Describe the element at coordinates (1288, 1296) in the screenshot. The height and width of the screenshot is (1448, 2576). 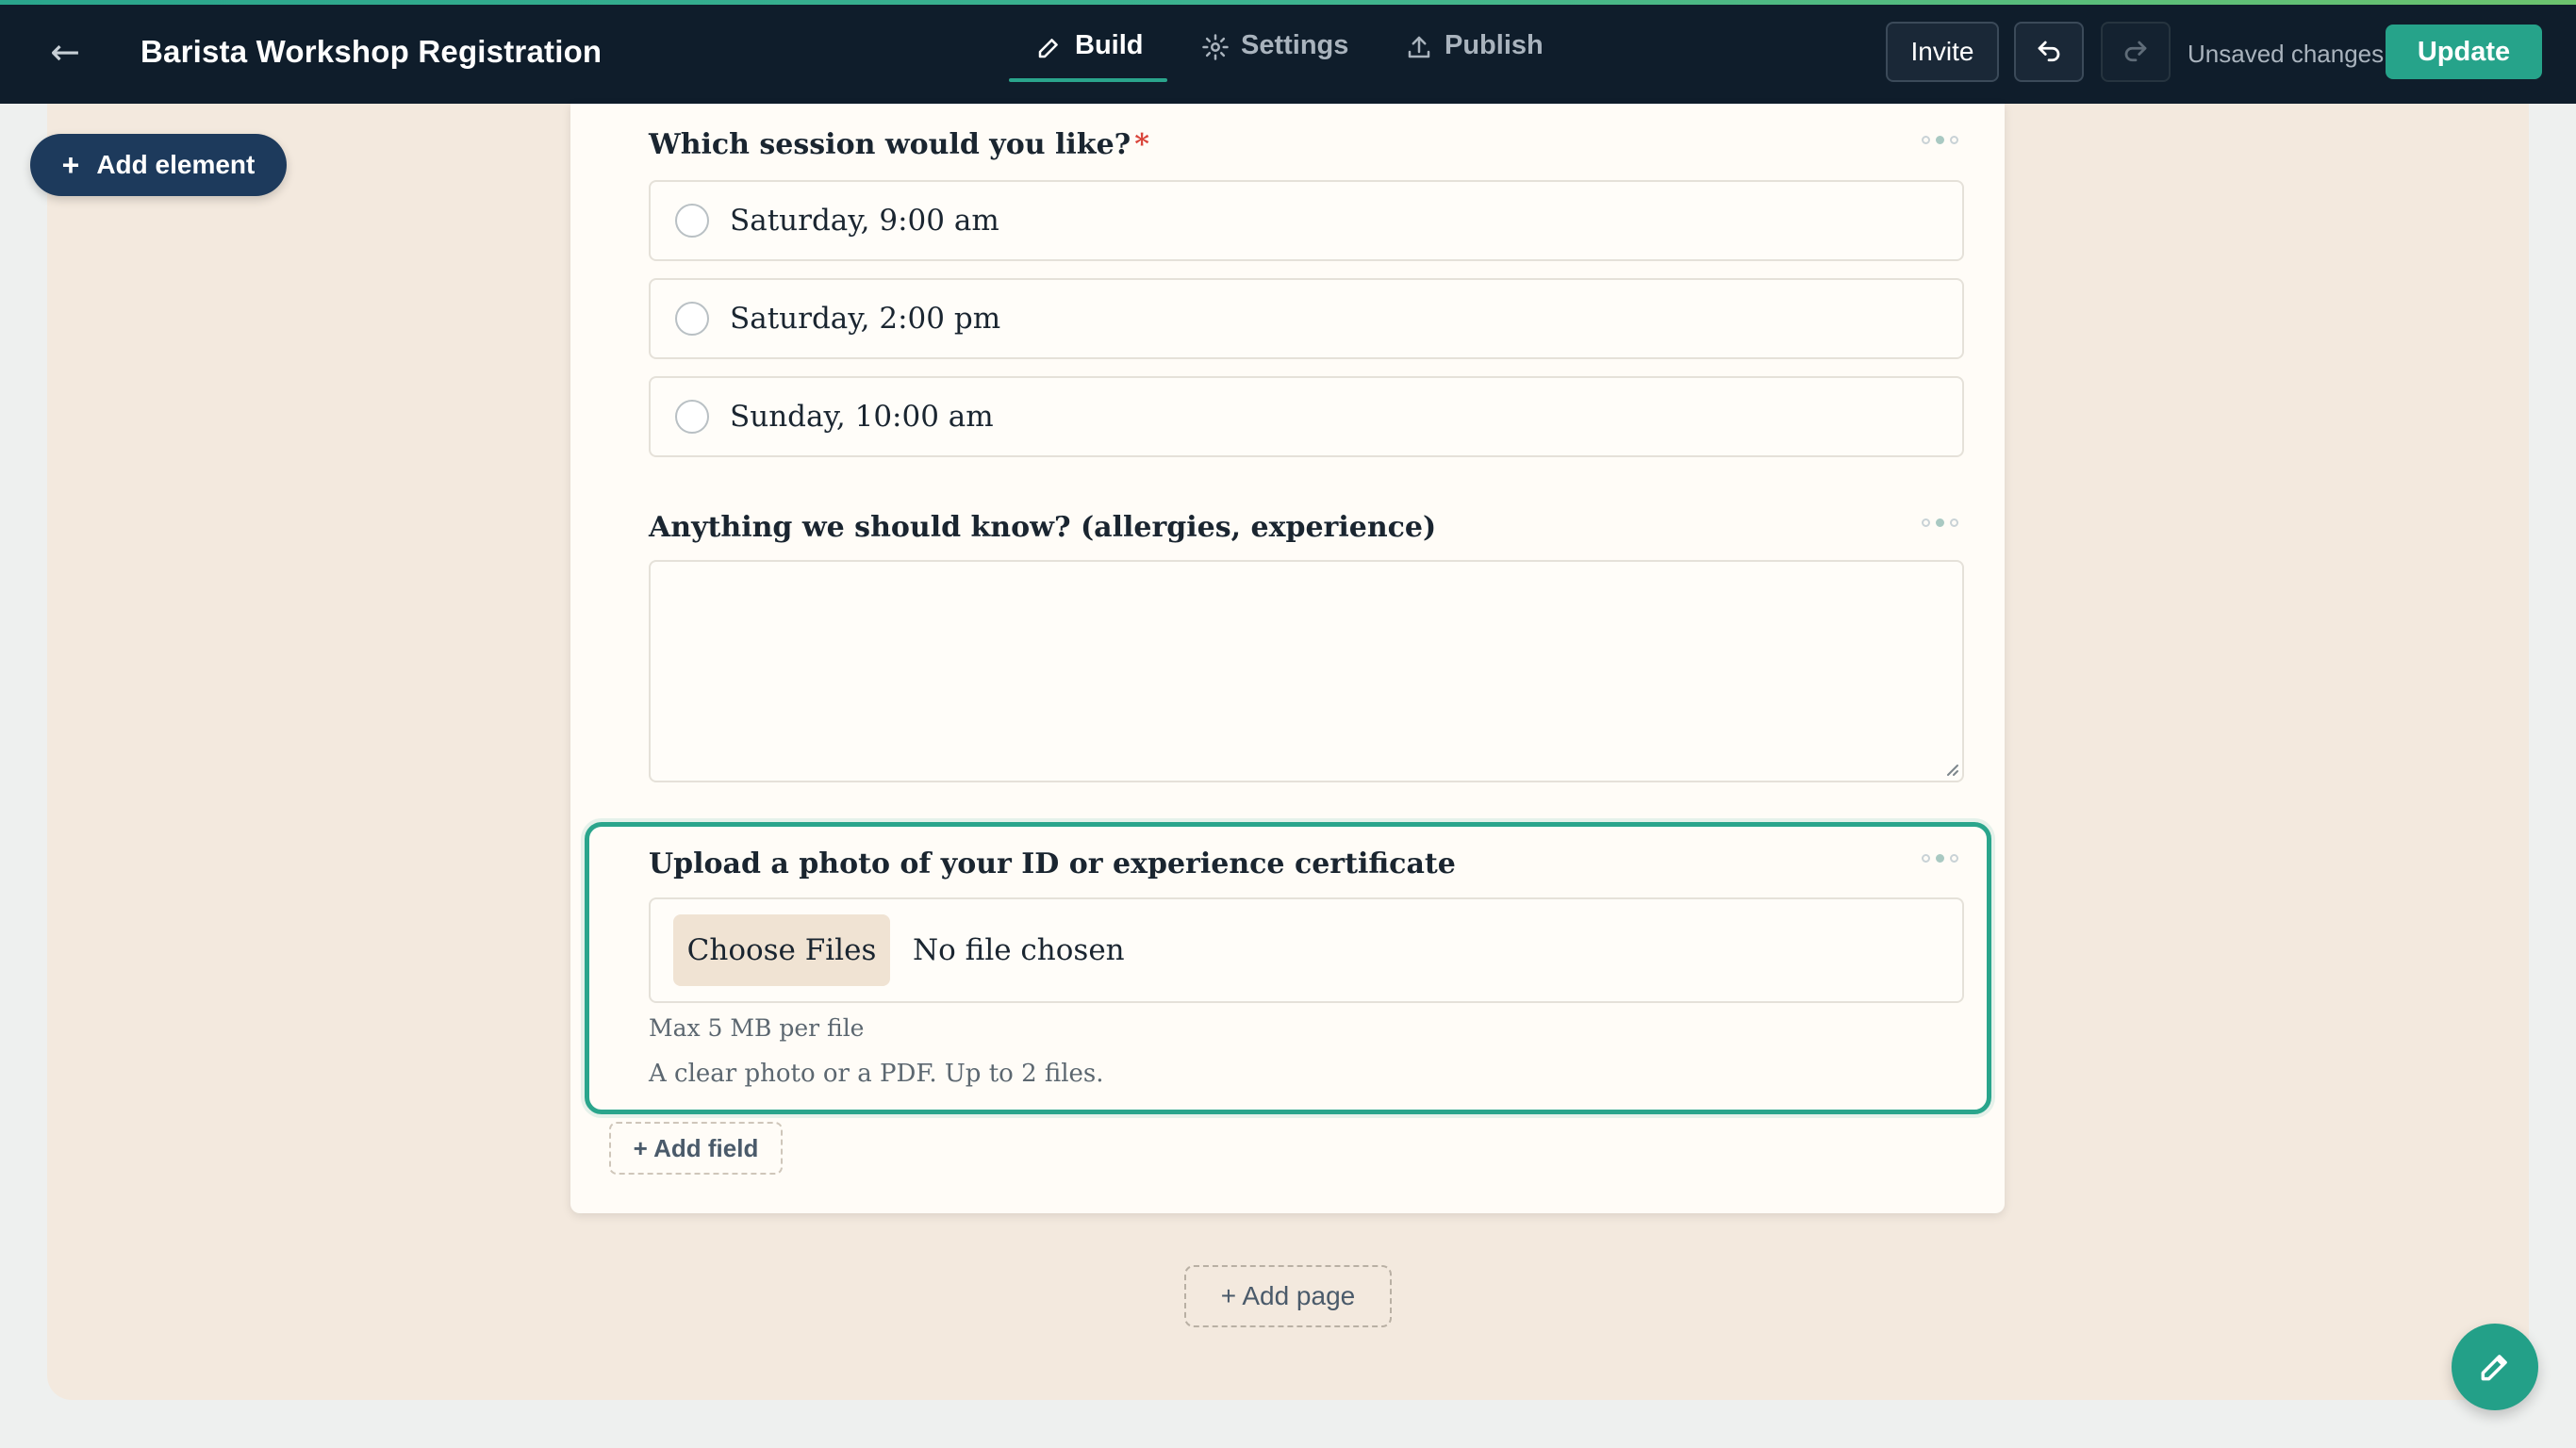
I see `add-page-button: + Add page` at that location.